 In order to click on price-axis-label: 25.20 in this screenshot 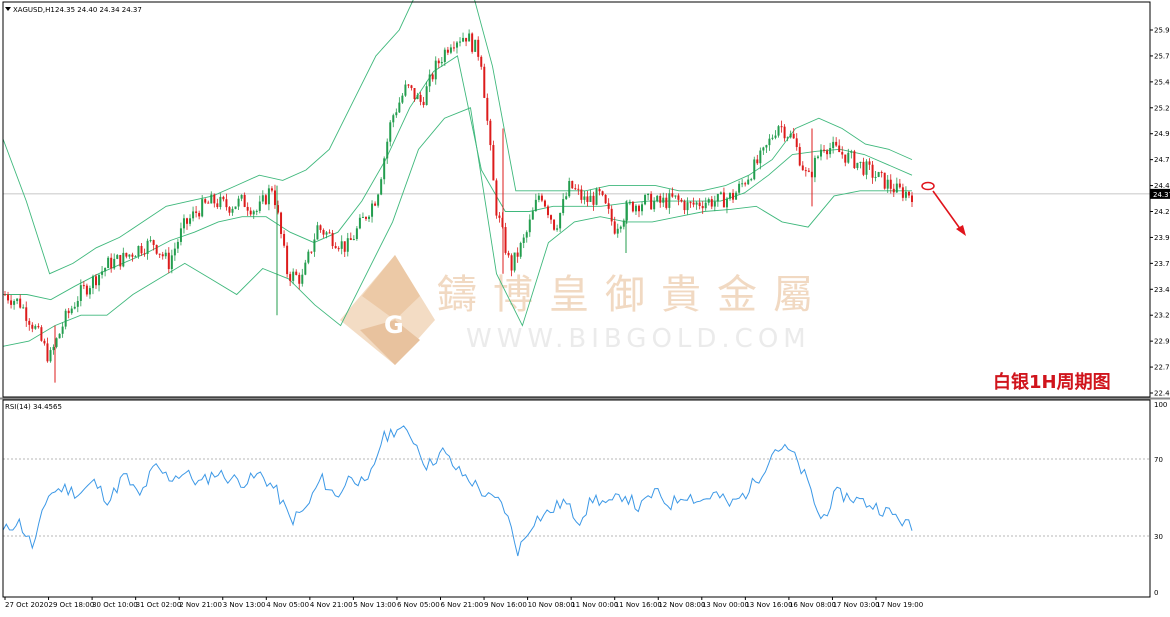, I will do `click(1162, 108)`.